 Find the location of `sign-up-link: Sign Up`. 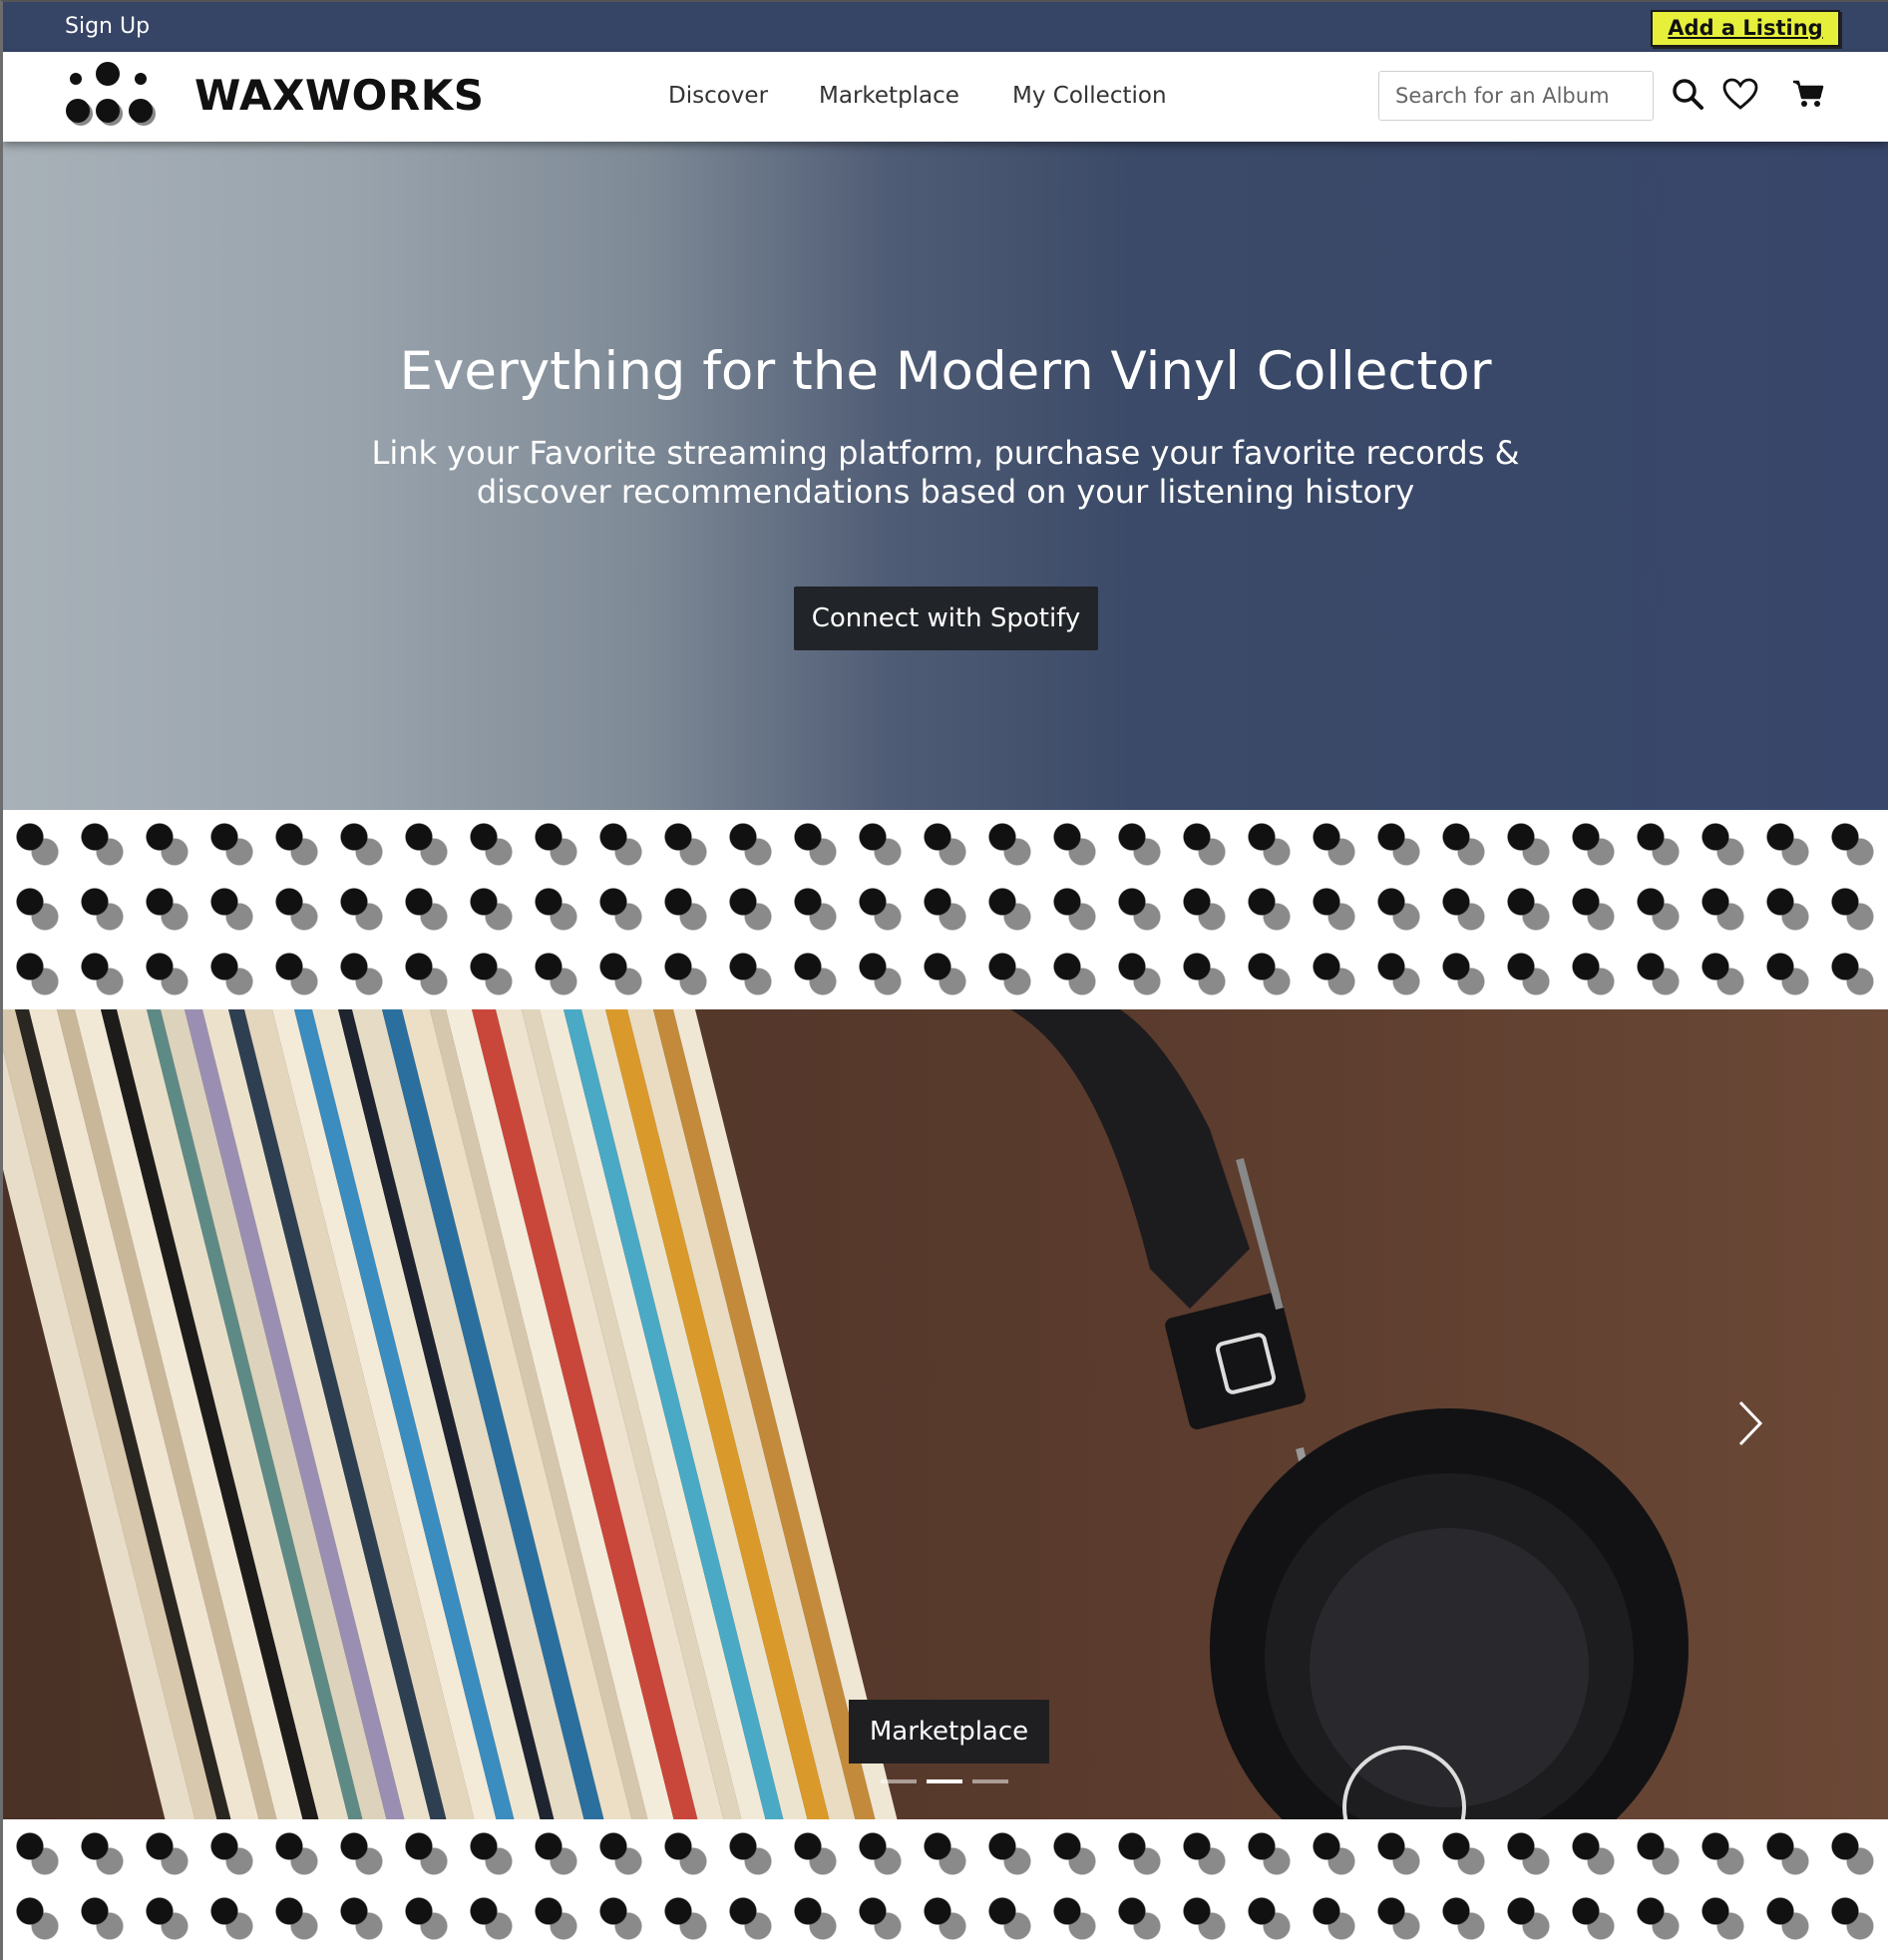

sign-up-link: Sign Up is located at coordinates (107, 27).